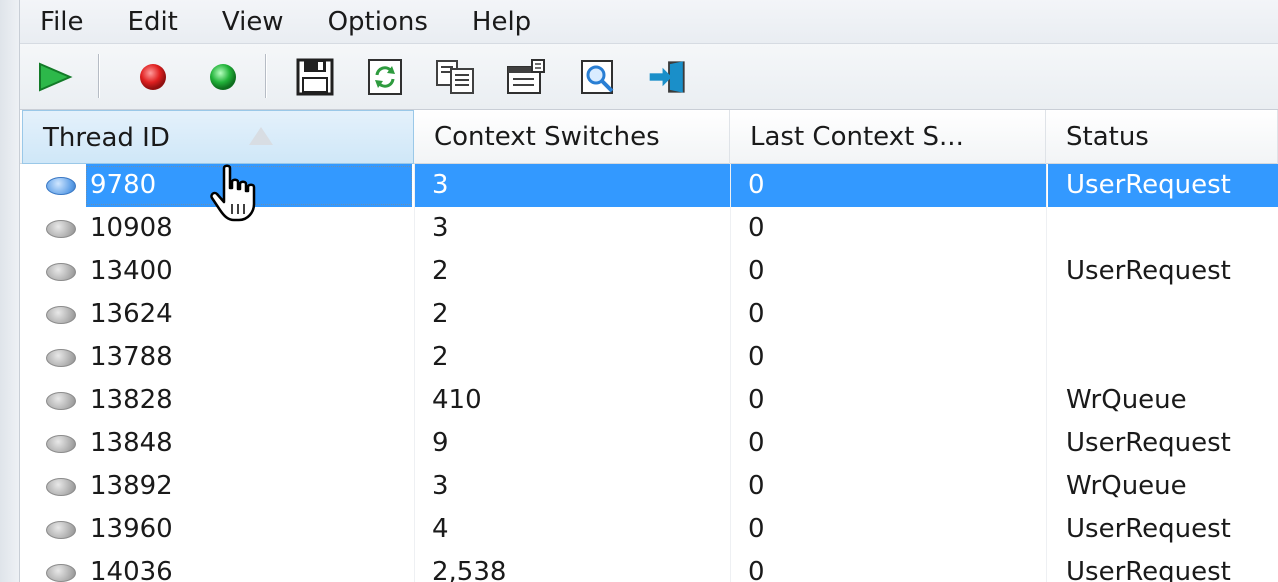 The image size is (1278, 582). I want to click on cell-thread-id: 13892, so click(131, 486).